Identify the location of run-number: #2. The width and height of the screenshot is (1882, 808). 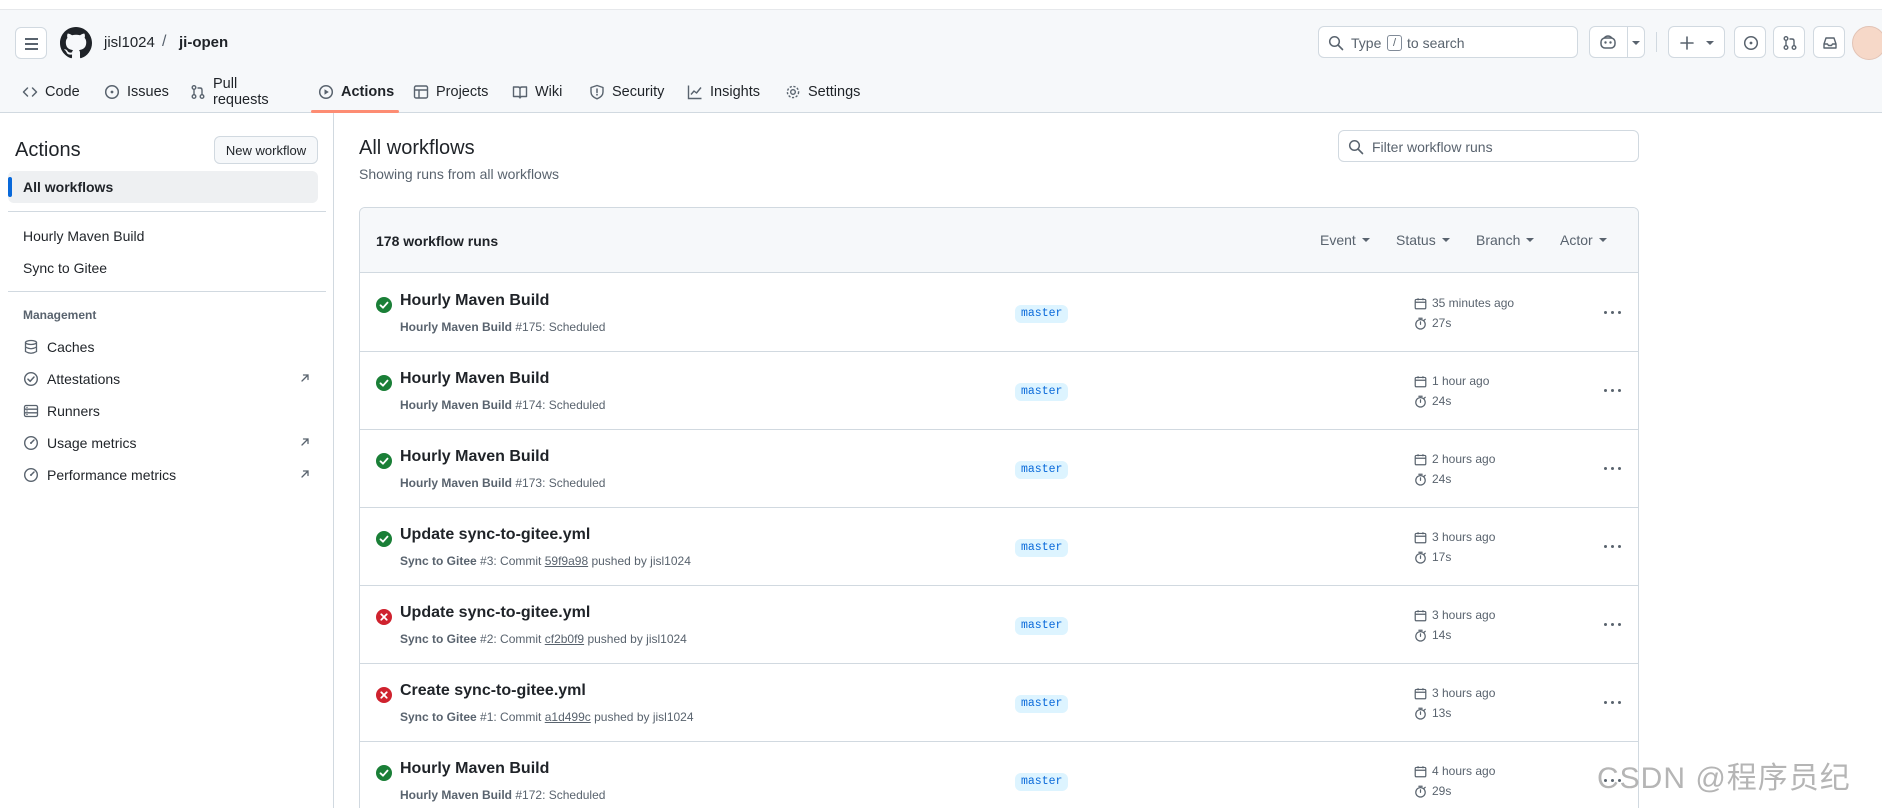
(487, 639).